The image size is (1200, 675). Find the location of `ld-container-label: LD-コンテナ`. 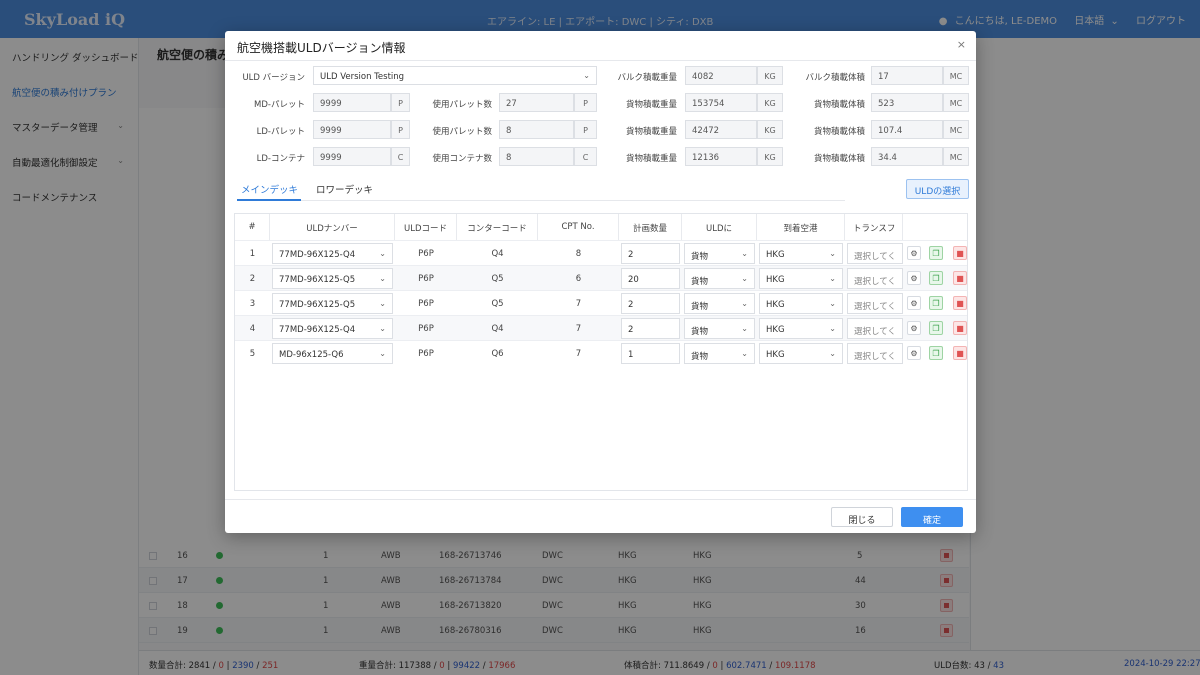

ld-container-label: LD-コンテナ is located at coordinates (280, 159).